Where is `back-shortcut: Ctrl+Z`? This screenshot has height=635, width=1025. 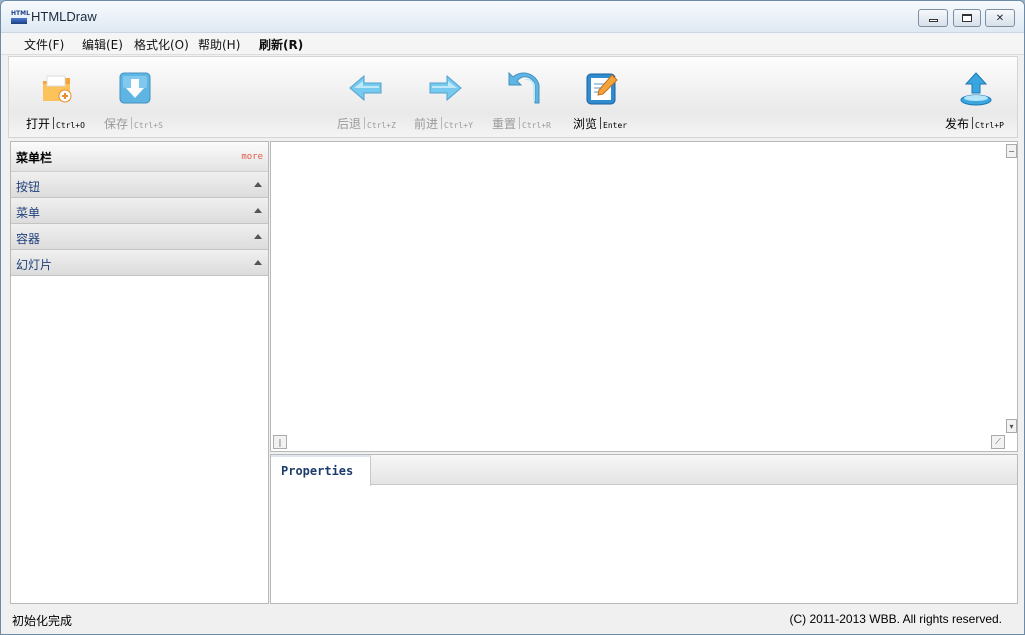 back-shortcut: Ctrl+Z is located at coordinates (381, 125).